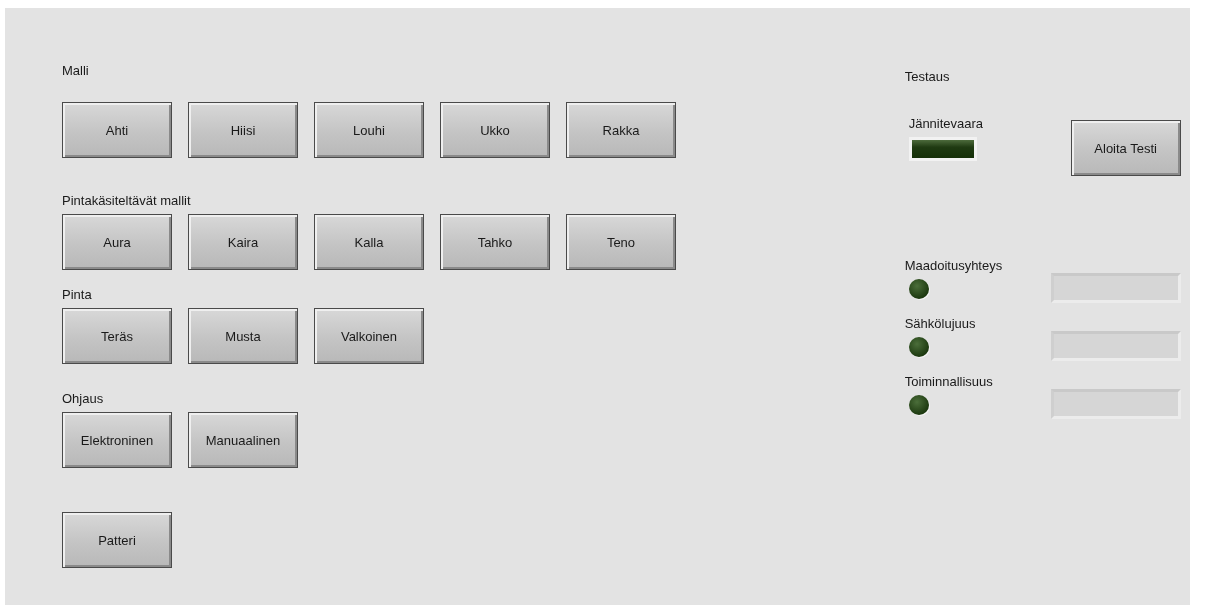 The image size is (1211, 607). Describe the element at coordinates (243, 130) in the screenshot. I see `option-button: Hiisi` at that location.